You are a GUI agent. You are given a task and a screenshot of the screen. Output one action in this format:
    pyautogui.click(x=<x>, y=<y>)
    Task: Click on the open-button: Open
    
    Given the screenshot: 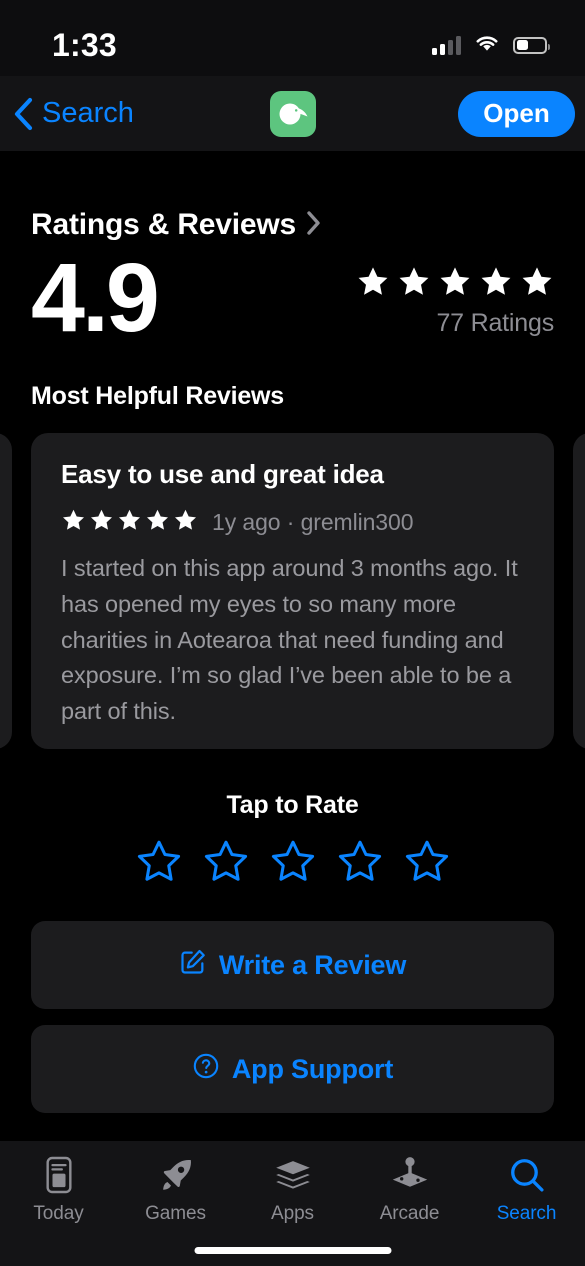 What is the action you would take?
    pyautogui.click(x=516, y=113)
    